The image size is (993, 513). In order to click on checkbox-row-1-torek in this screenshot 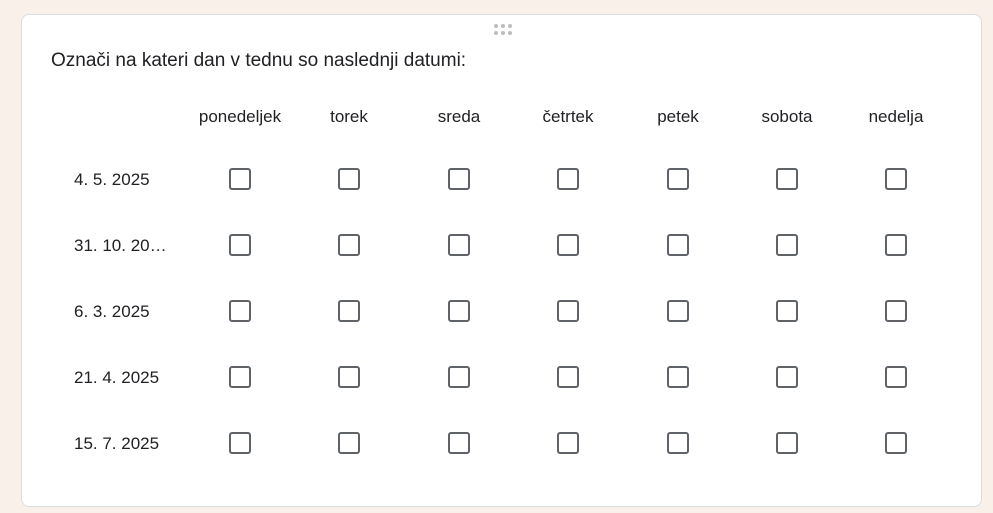, I will do `click(349, 179)`.